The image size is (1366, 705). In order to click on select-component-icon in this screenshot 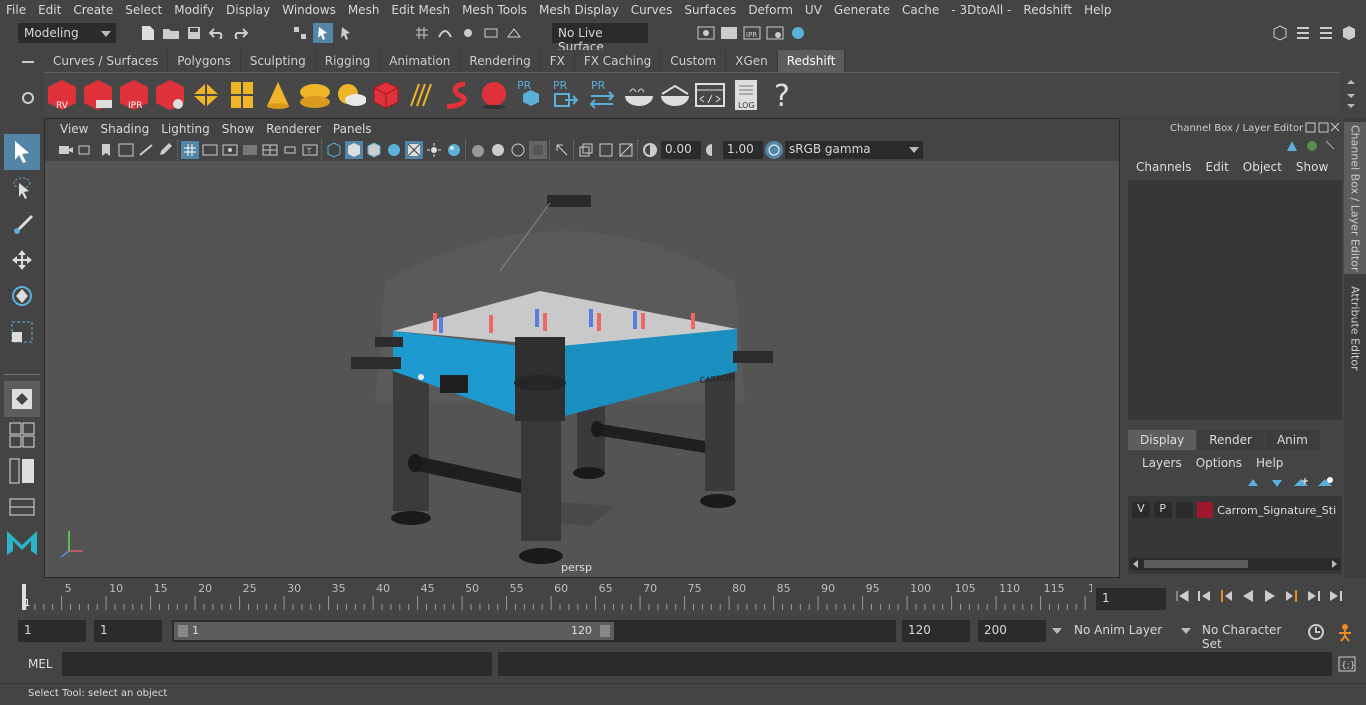, I will do `click(346, 33)`.